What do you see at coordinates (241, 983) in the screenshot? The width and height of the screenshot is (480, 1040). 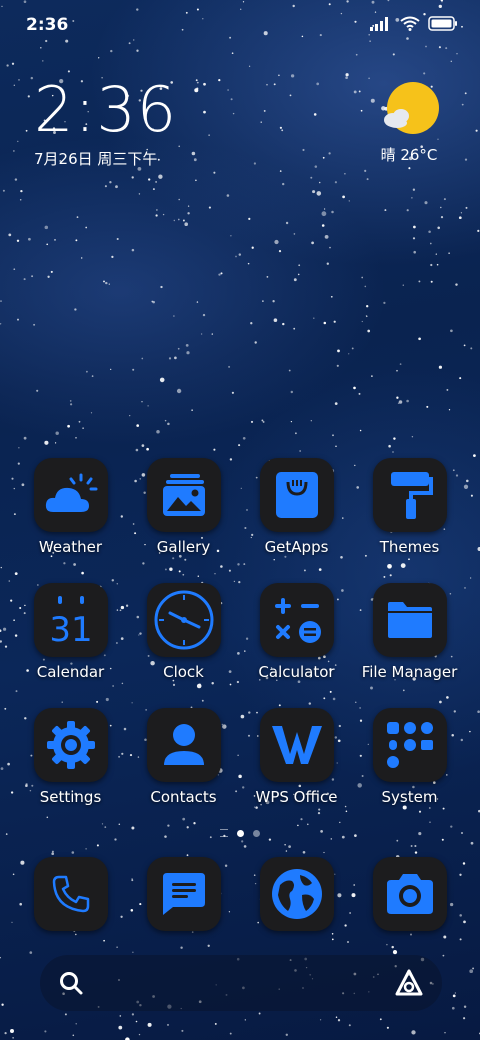 I see `search-bar` at bounding box center [241, 983].